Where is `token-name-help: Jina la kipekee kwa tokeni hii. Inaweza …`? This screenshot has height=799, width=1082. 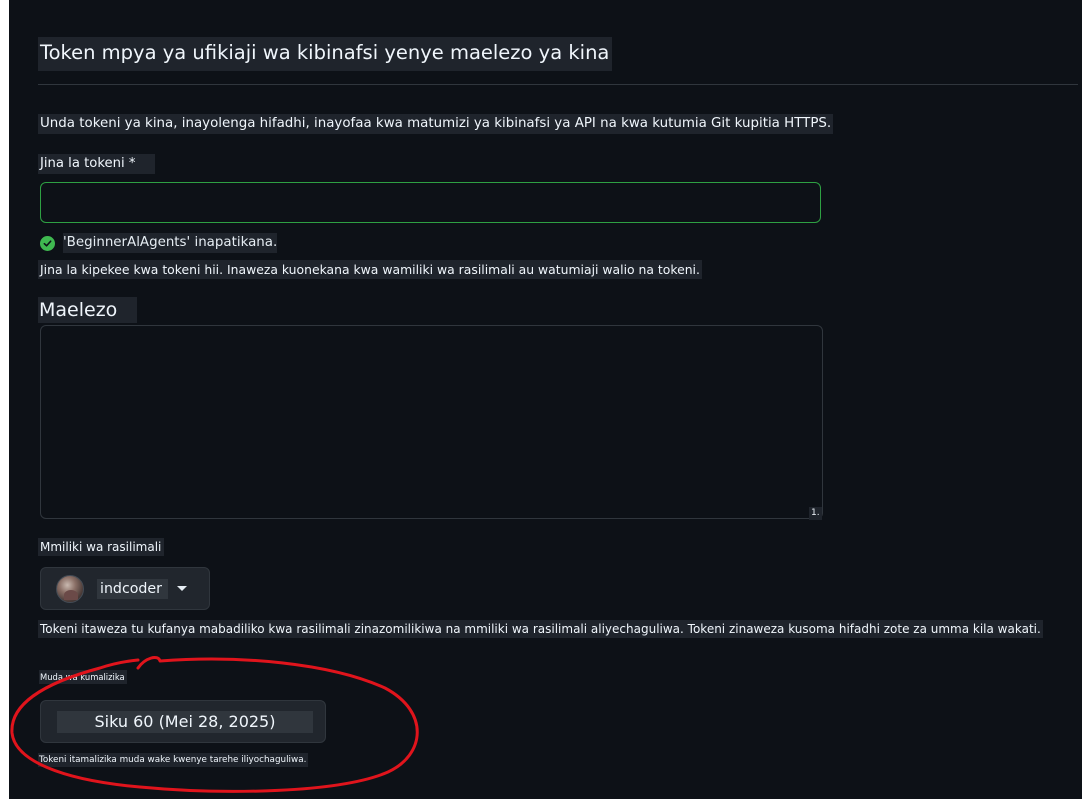 token-name-help: Jina la kipekee kwa tokeni hii. Inaweza … is located at coordinates (370, 269).